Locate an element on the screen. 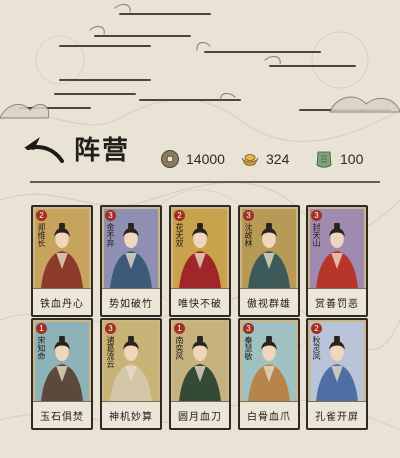 The height and width of the screenshot is (458, 400). skill-name: 玉石俱焚 is located at coordinates (62, 414).